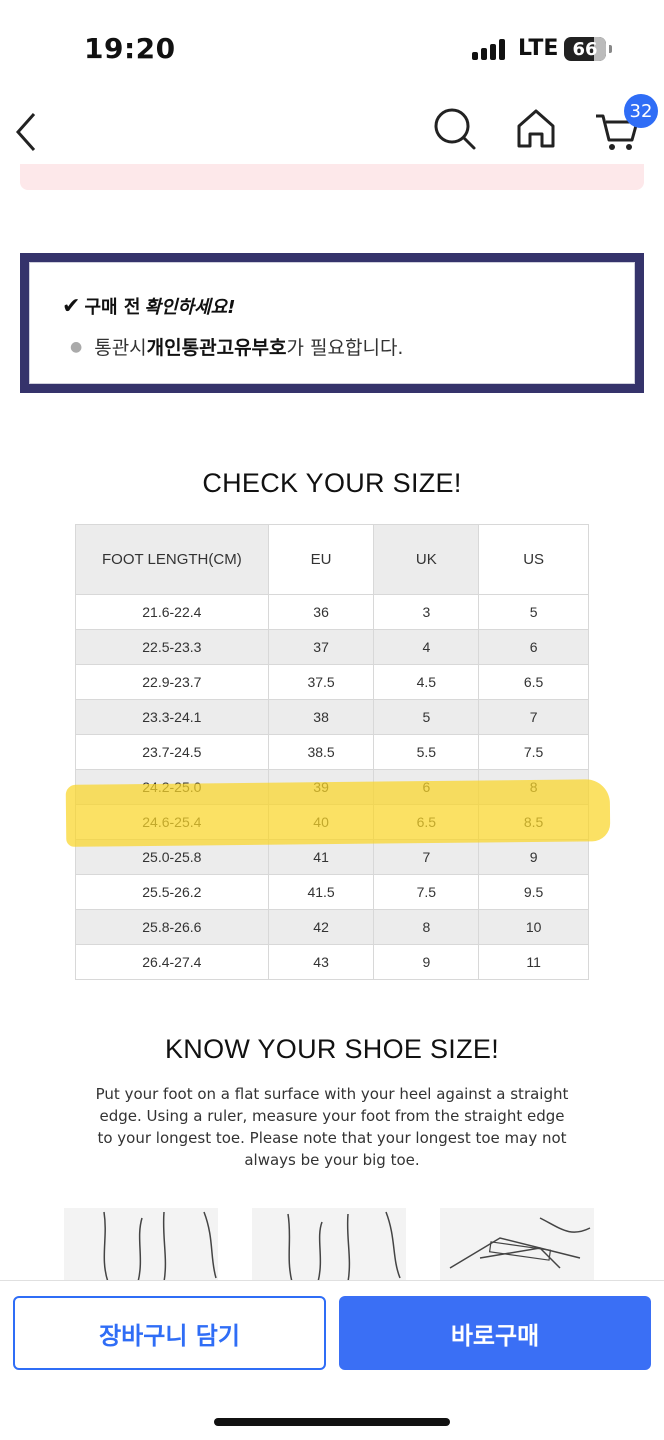  What do you see at coordinates (321, 752) in the screenshot?
I see `cell-eu: 38.5` at bounding box center [321, 752].